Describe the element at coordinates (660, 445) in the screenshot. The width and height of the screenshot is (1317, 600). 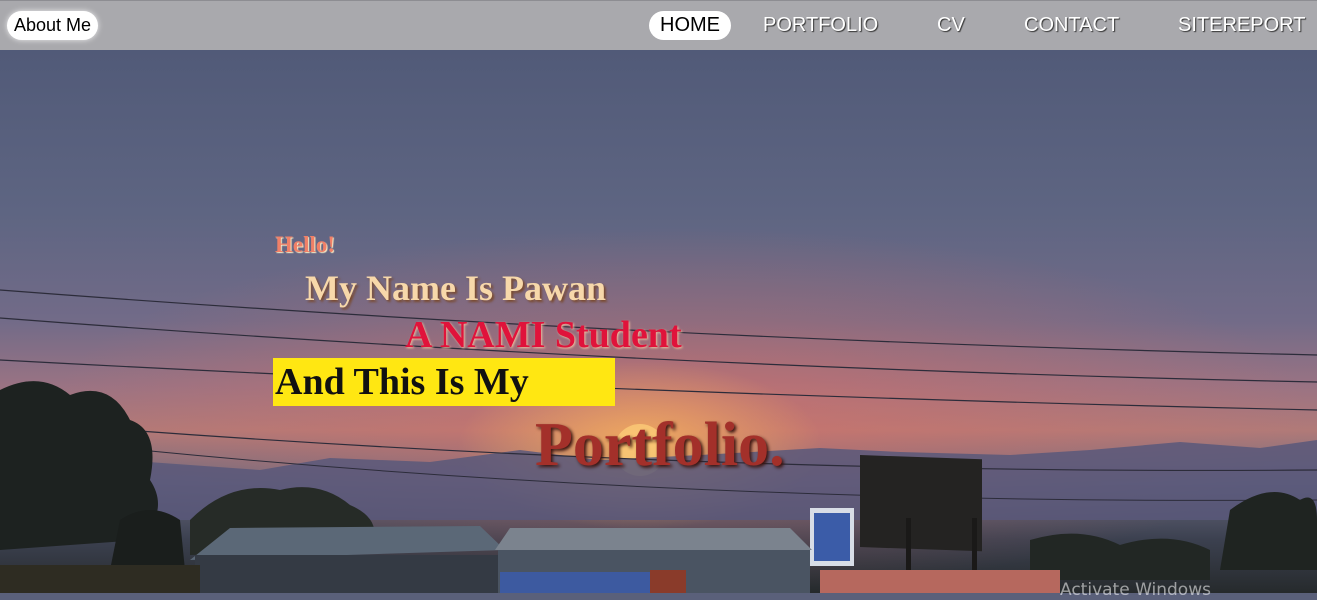
I see `portfolio-heading: Portfolio.` at that location.